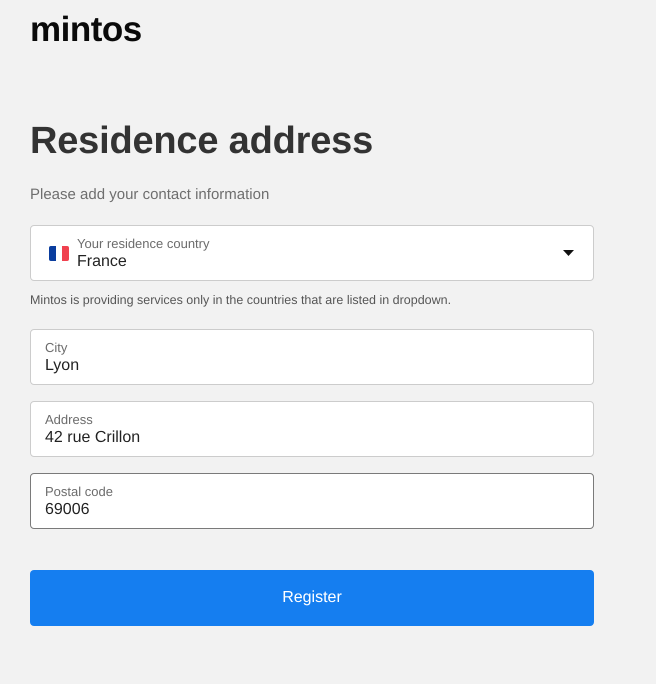 The image size is (656, 691). What do you see at coordinates (86, 30) in the screenshot?
I see `logo: mintos` at bounding box center [86, 30].